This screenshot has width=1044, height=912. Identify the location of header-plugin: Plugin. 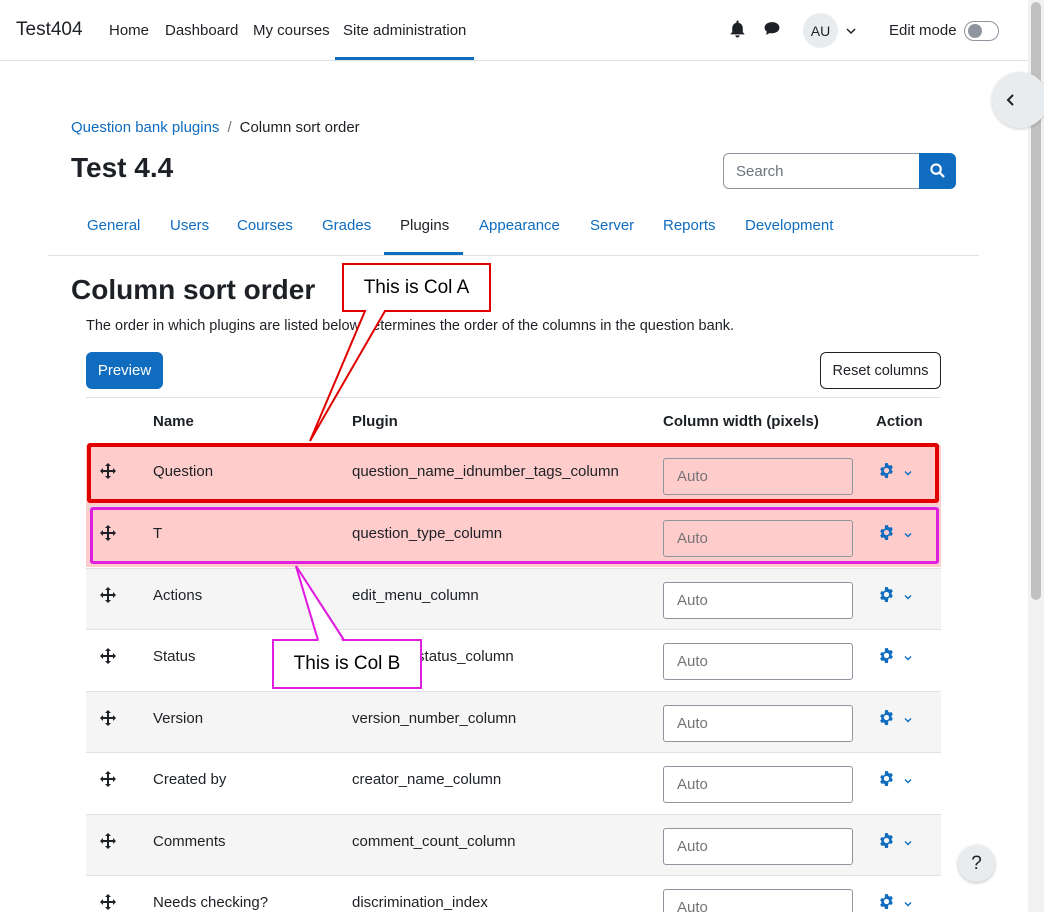
(375, 421).